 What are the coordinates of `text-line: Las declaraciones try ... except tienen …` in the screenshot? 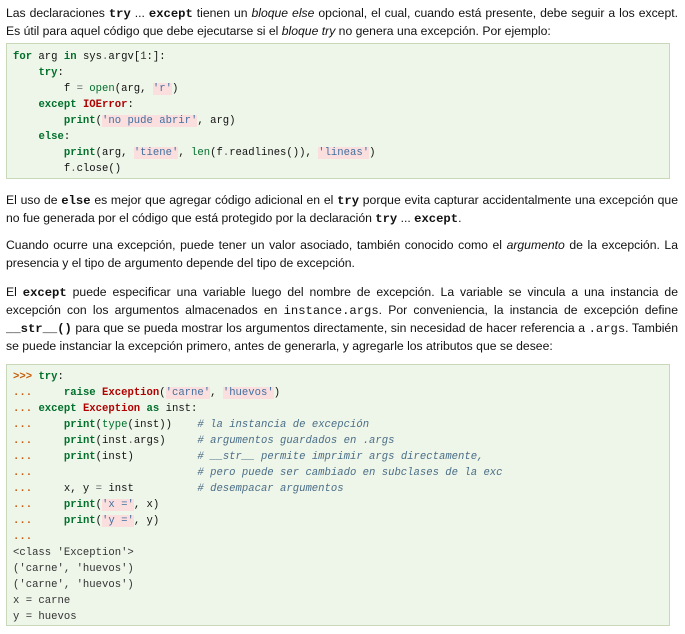 It's located at (342, 13).